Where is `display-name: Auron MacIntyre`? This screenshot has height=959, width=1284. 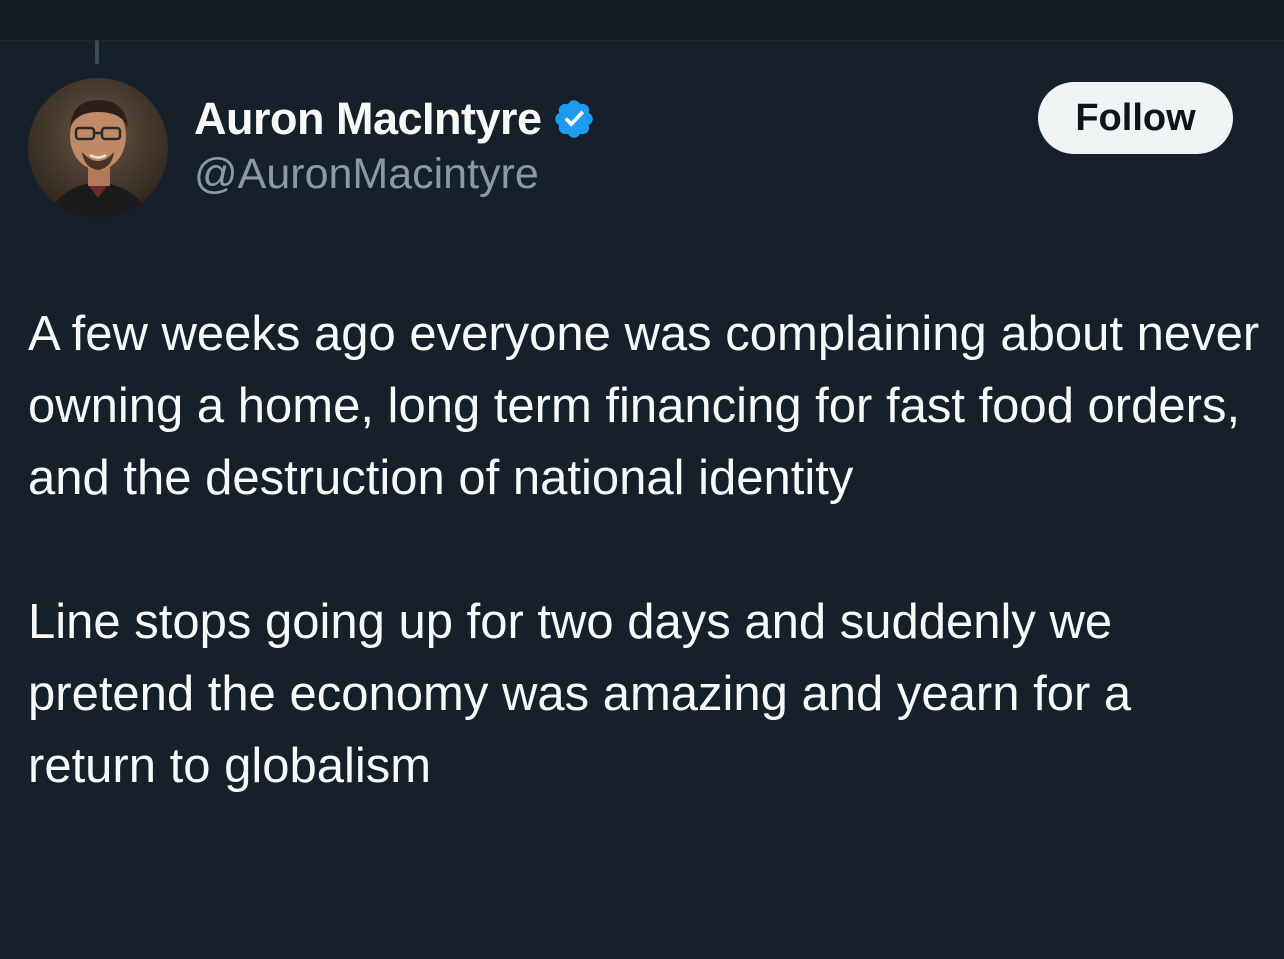 display-name: Auron MacIntyre is located at coordinates (368, 119).